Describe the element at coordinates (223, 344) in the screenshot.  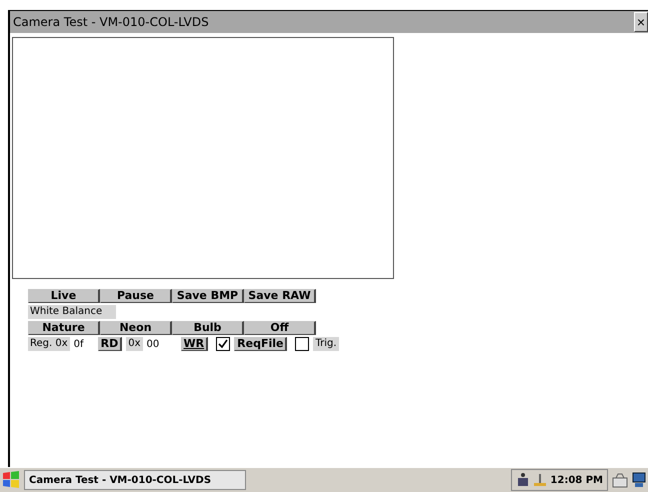
I see `reqfile-checkbox` at that location.